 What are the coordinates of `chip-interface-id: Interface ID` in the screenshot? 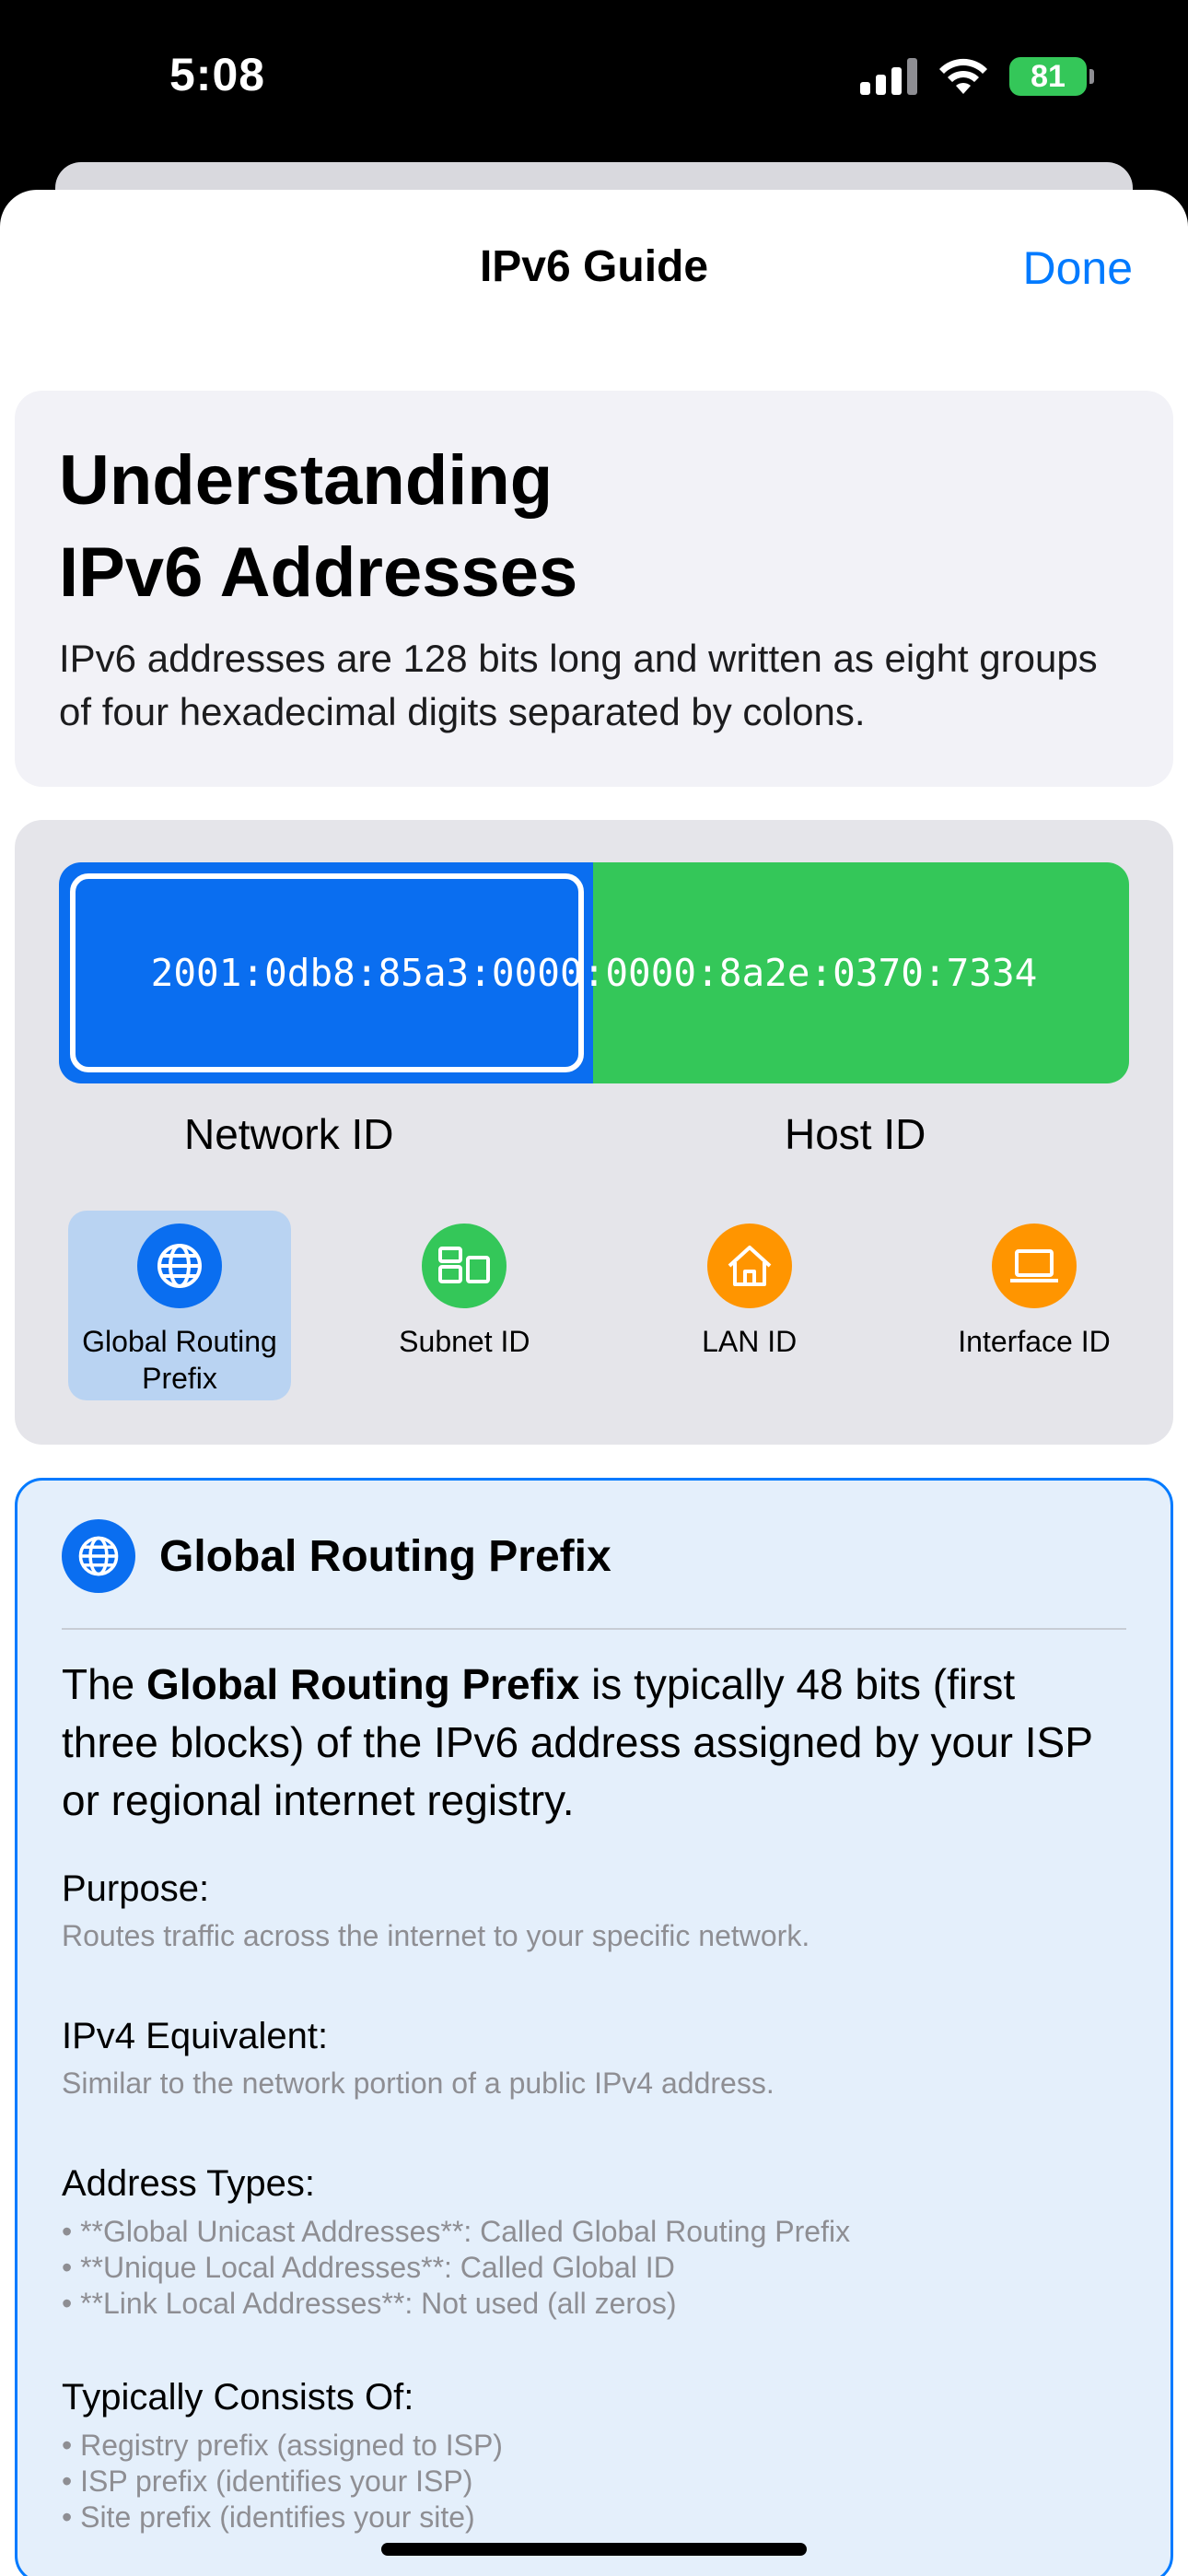 It's located at (1034, 1305).